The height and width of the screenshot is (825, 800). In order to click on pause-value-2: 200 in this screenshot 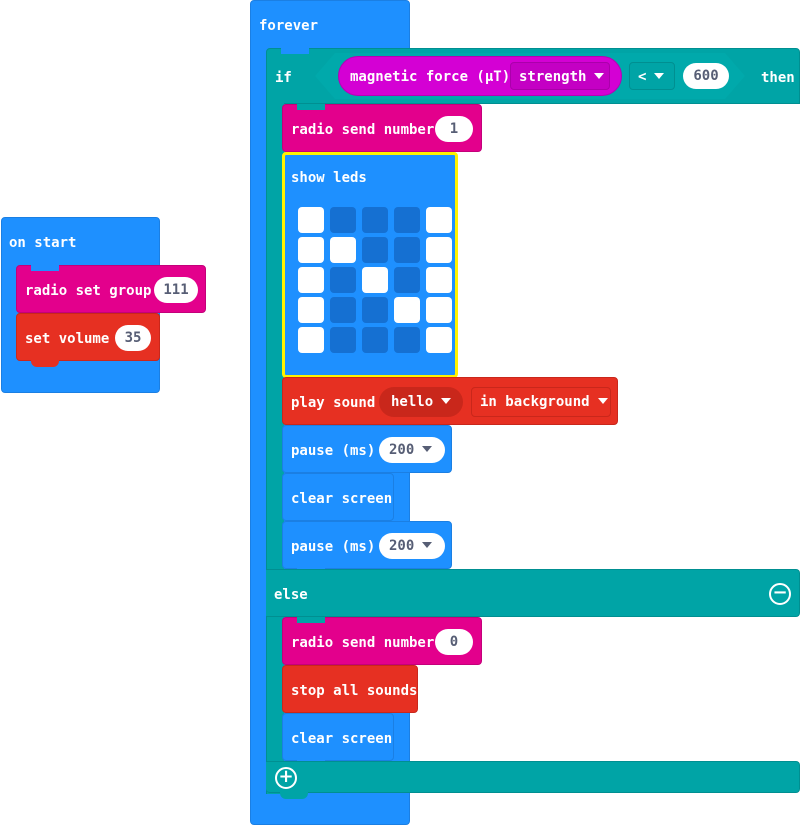, I will do `click(412, 546)`.